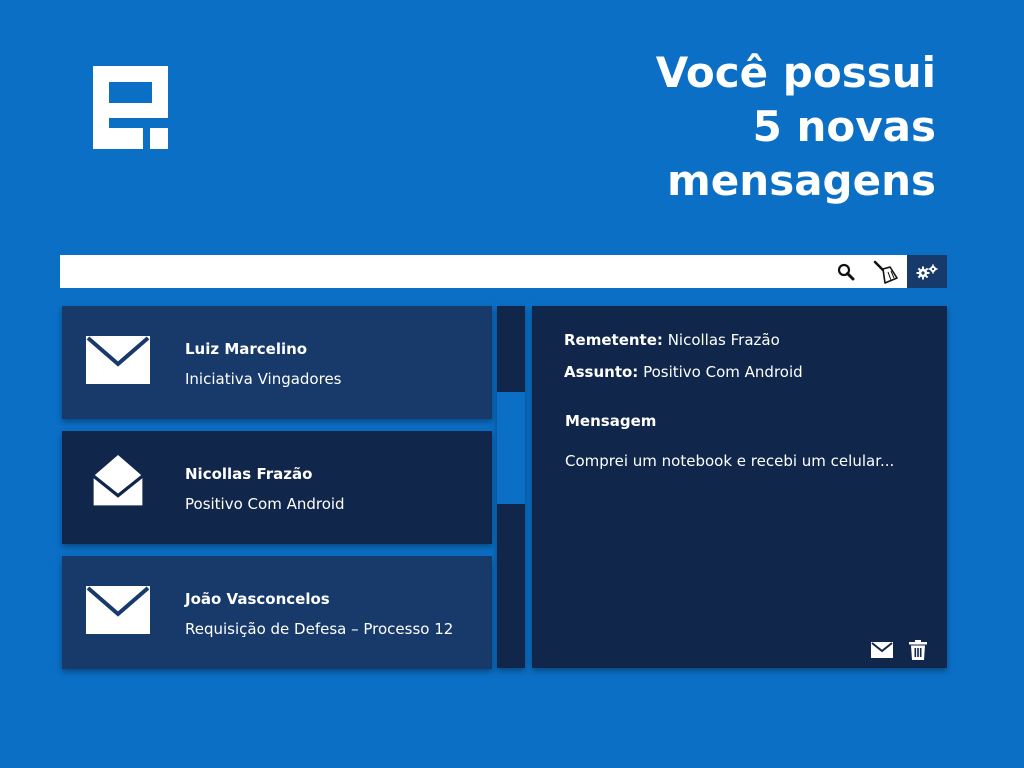 The height and width of the screenshot is (768, 1024). Describe the element at coordinates (265, 504) in the screenshot. I see `message-subject: Positivo Com Android` at that location.